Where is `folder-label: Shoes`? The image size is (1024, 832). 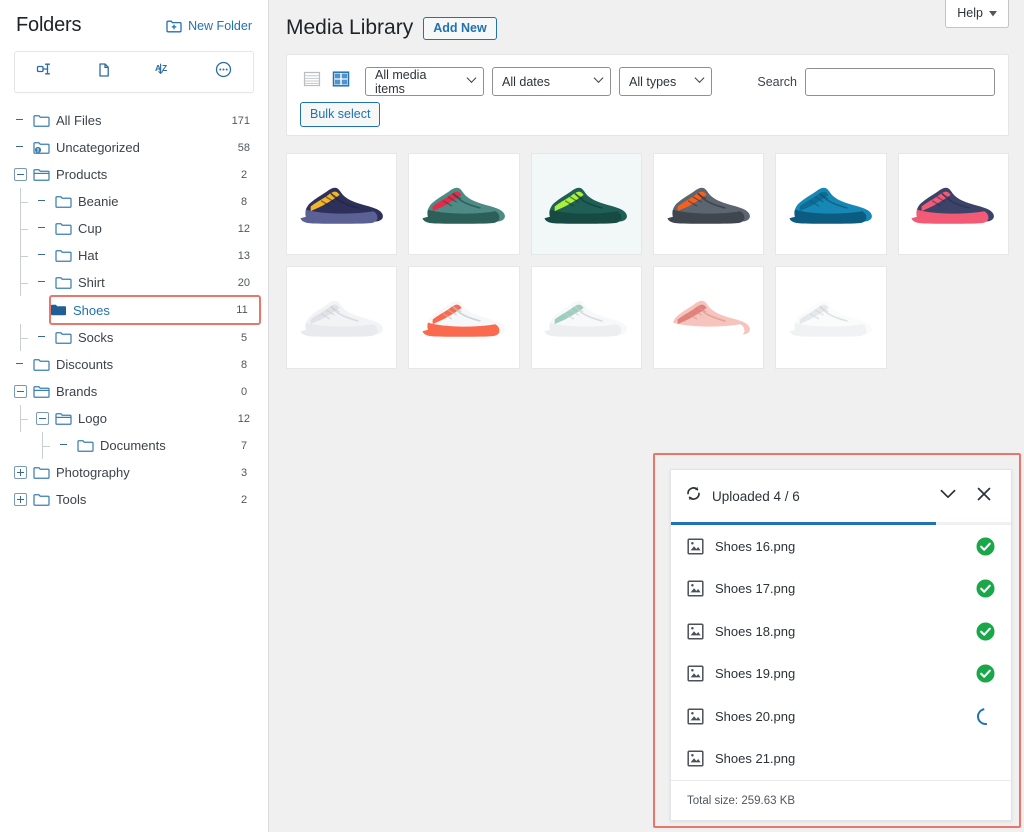 folder-label: Shoes is located at coordinates (91, 310).